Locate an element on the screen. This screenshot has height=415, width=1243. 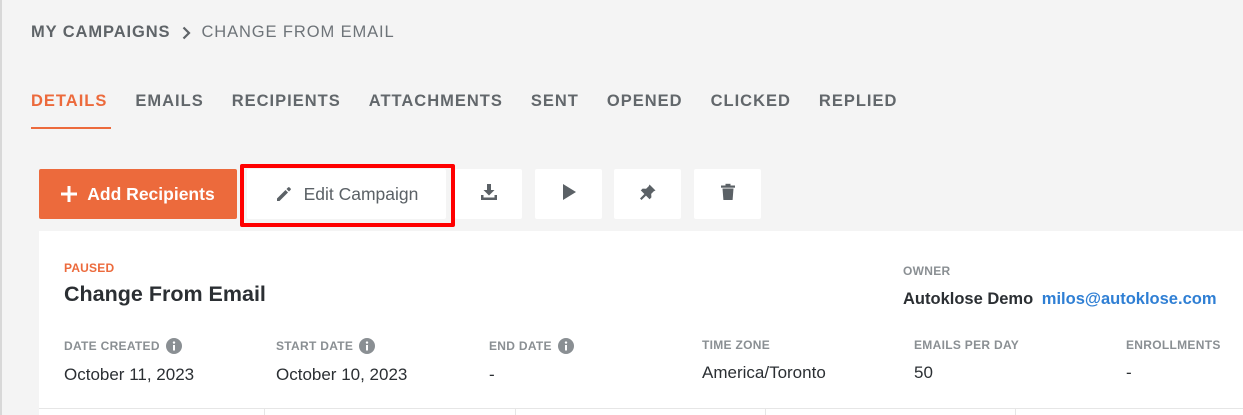
tab-replied: REPLIED is located at coordinates (858, 110).